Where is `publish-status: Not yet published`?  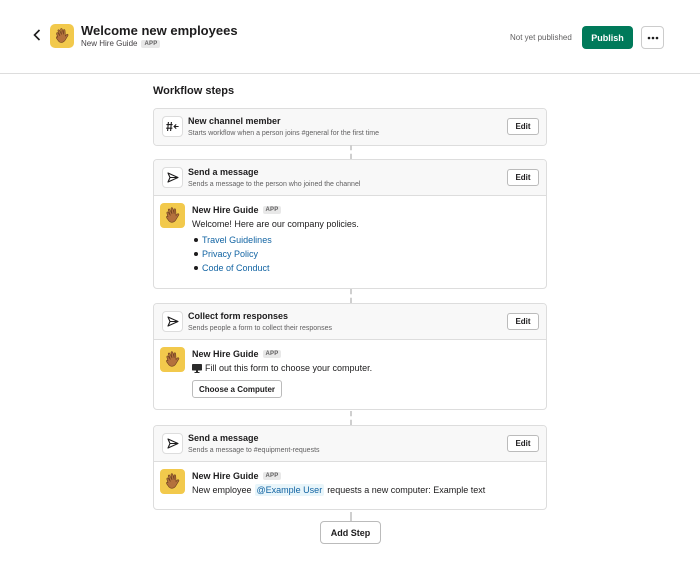 publish-status: Not yet published is located at coordinates (541, 37).